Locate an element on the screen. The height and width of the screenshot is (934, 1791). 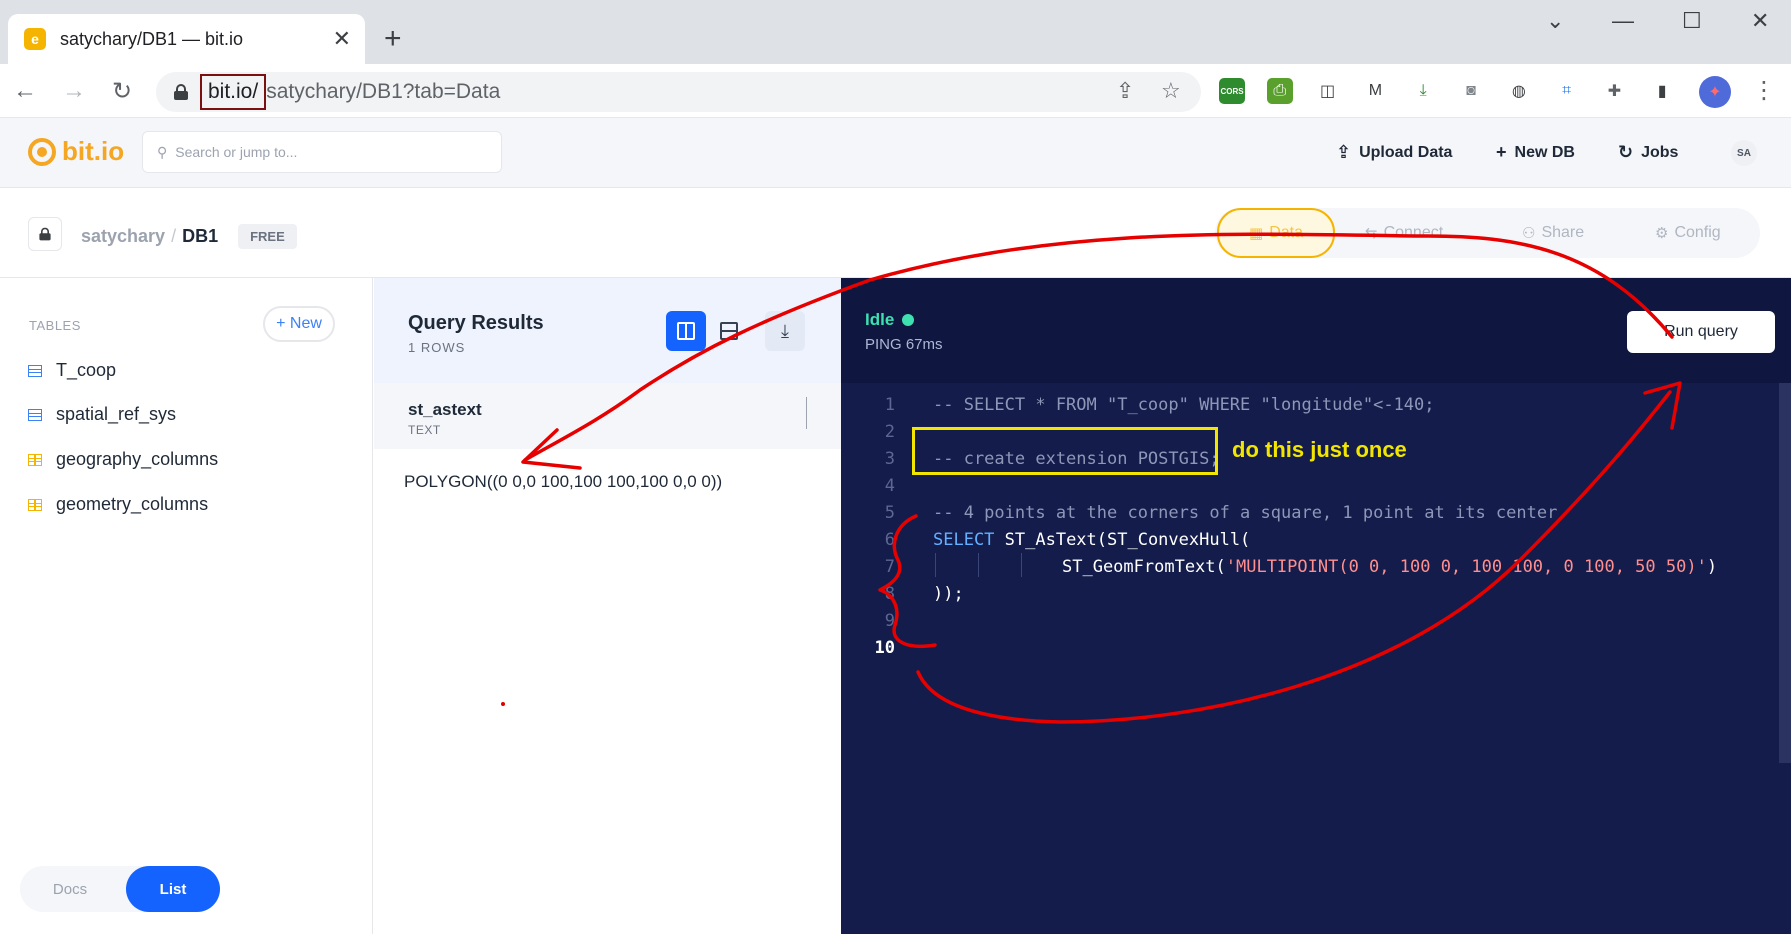
user-avatar: SA is located at coordinates (1744, 153).